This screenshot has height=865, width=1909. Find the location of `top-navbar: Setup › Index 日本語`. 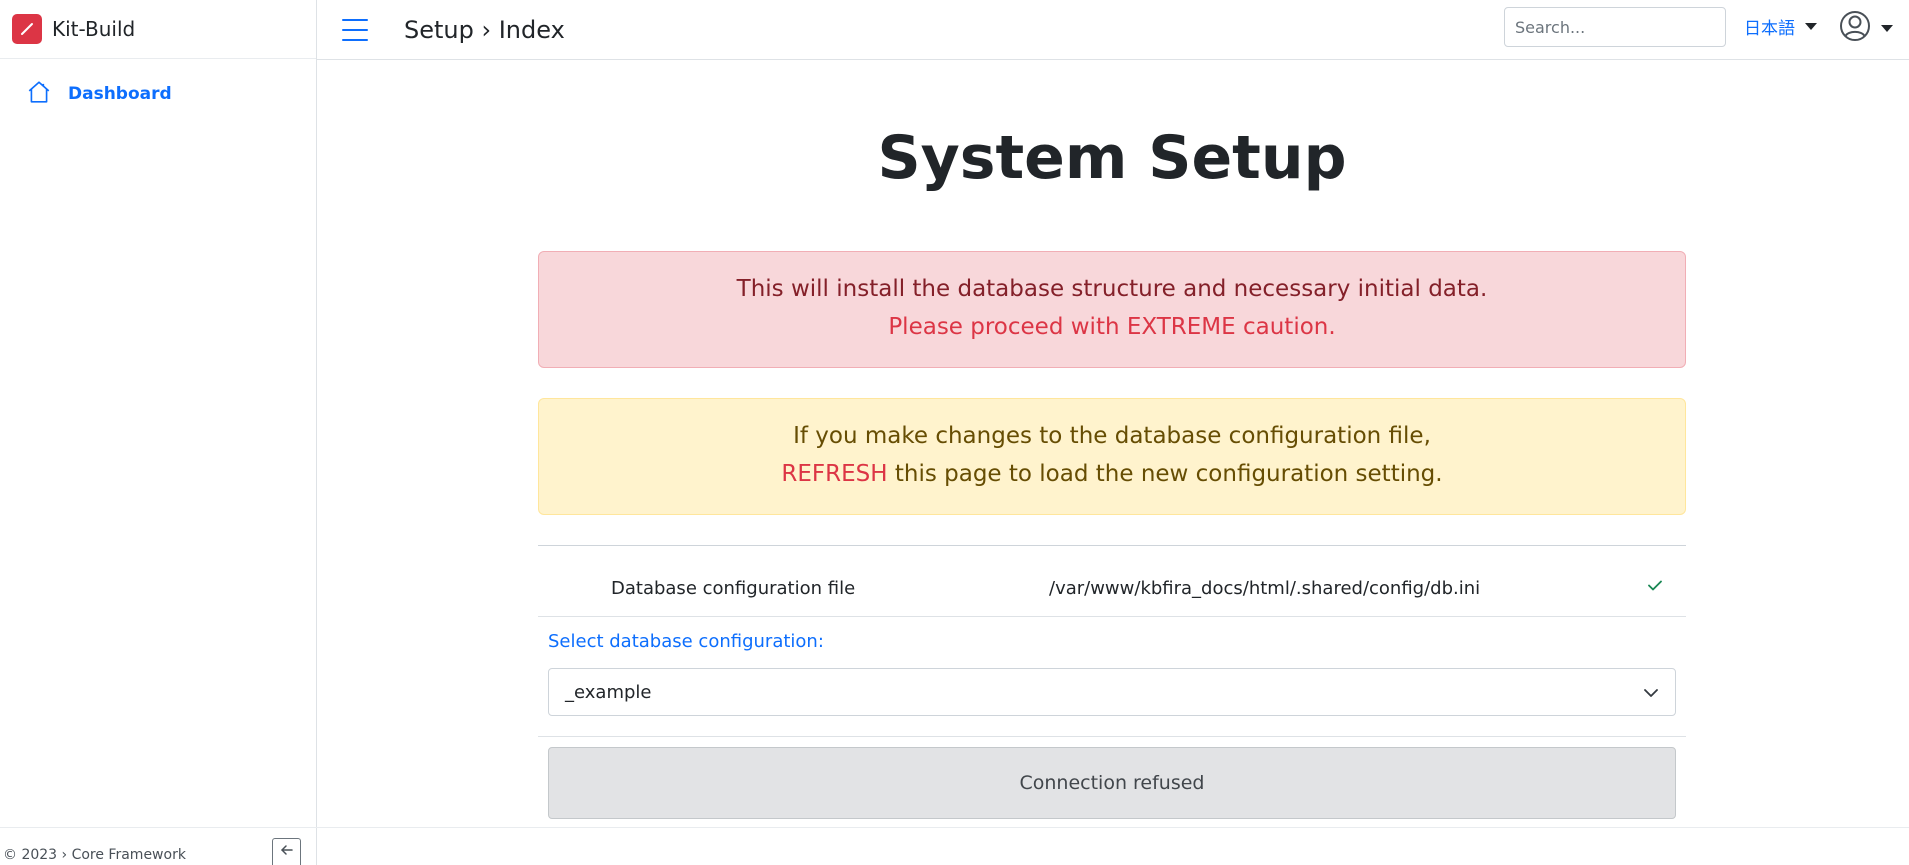

top-navbar: Setup › Index 日本語 is located at coordinates (1113, 30).